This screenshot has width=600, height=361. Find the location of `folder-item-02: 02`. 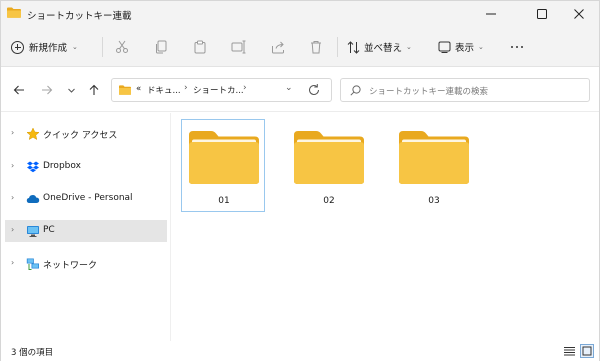

folder-item-02: 02 is located at coordinates (328, 165).